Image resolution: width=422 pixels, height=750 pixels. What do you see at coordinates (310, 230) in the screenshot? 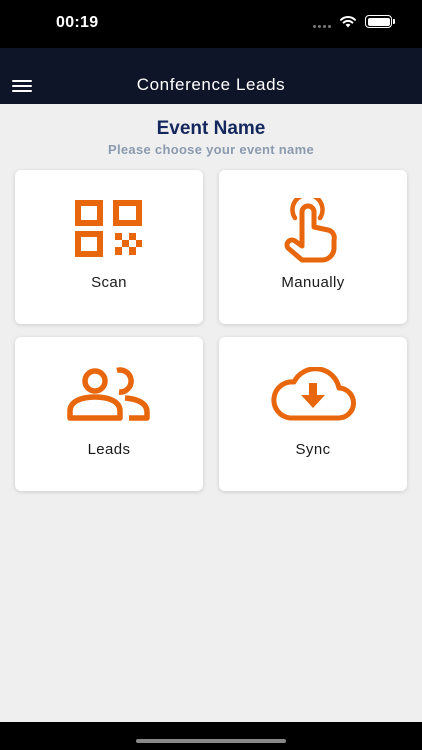
I see `tap-hand-icon` at bounding box center [310, 230].